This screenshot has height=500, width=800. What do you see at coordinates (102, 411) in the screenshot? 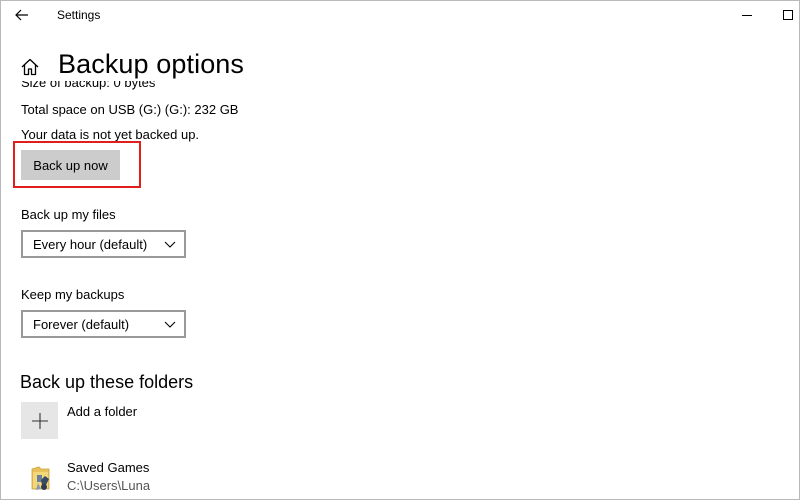
I see `add-folder-label: Add a folder` at bounding box center [102, 411].